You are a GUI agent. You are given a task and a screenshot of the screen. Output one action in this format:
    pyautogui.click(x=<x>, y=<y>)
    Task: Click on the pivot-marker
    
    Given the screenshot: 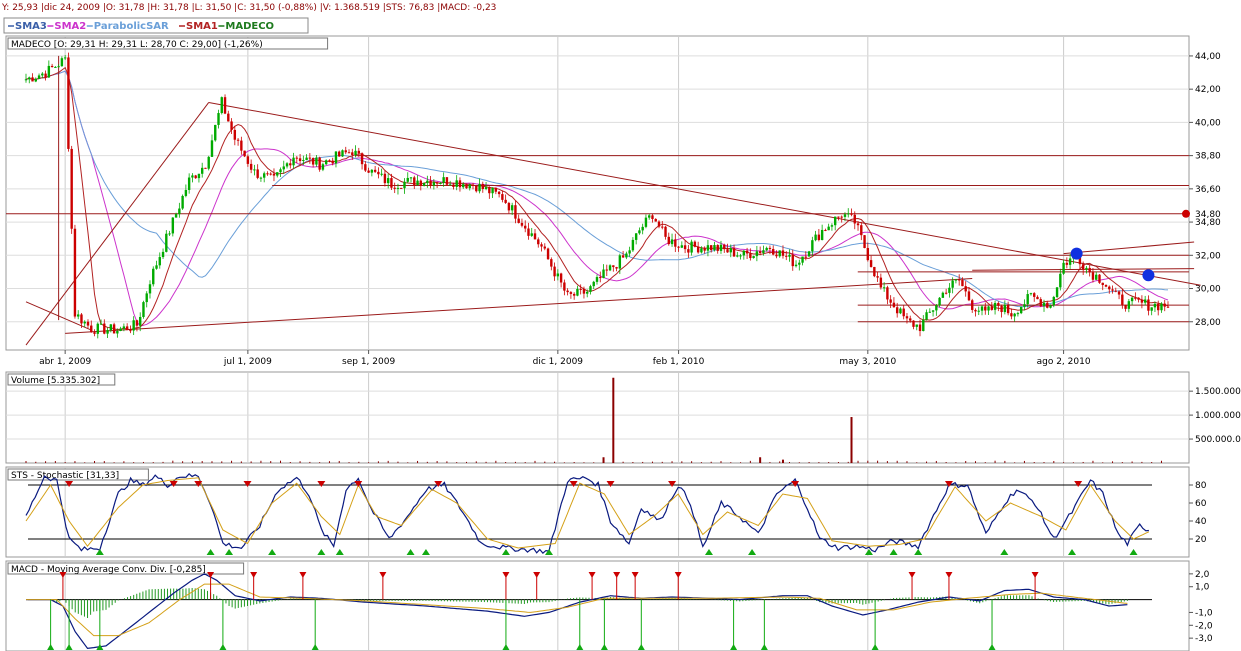 What is the action you would take?
    pyautogui.click(x=1076, y=253)
    